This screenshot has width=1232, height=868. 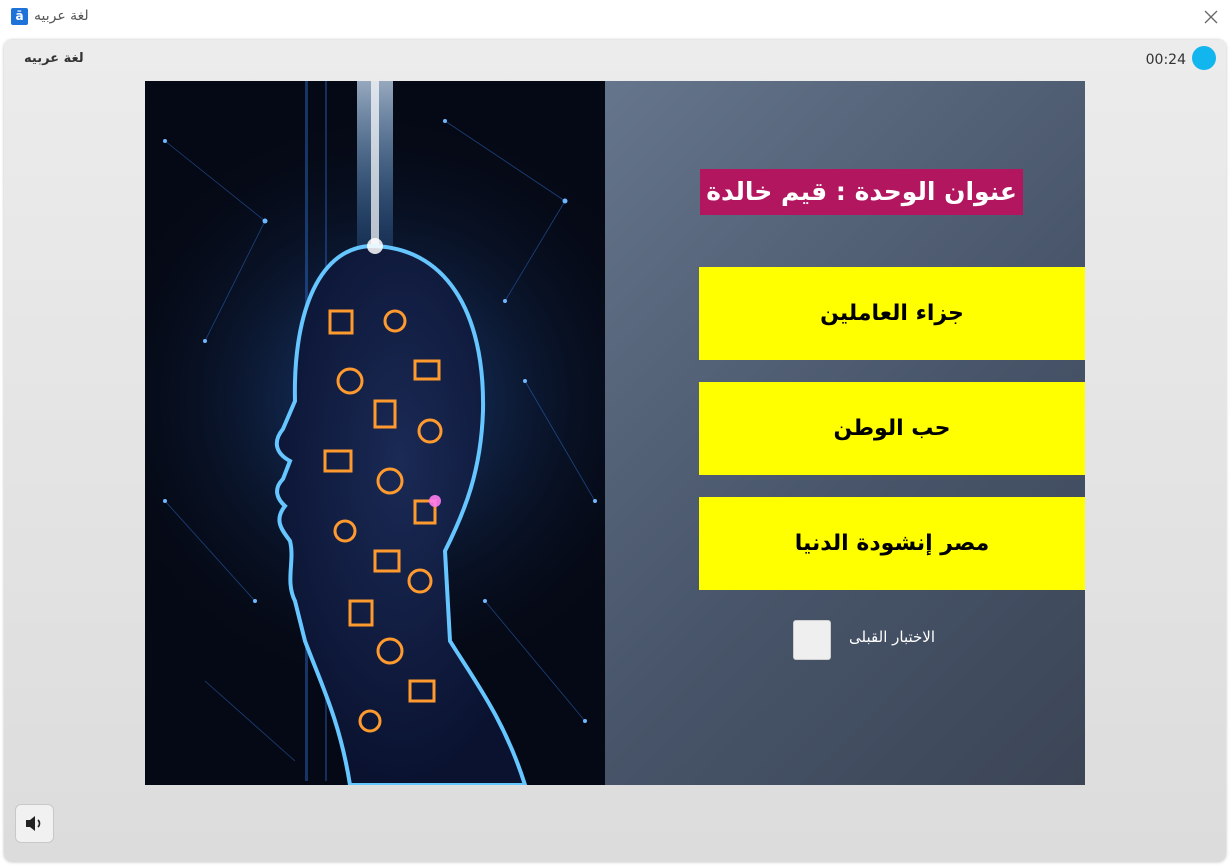 I want to click on pretest-checkbox, so click(x=812, y=640).